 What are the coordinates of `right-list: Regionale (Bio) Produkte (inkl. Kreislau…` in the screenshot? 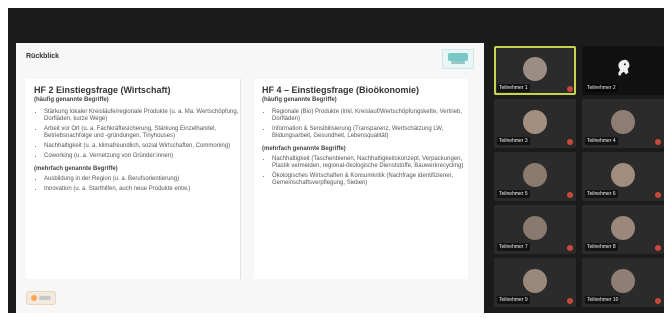 It's located at (366, 124).